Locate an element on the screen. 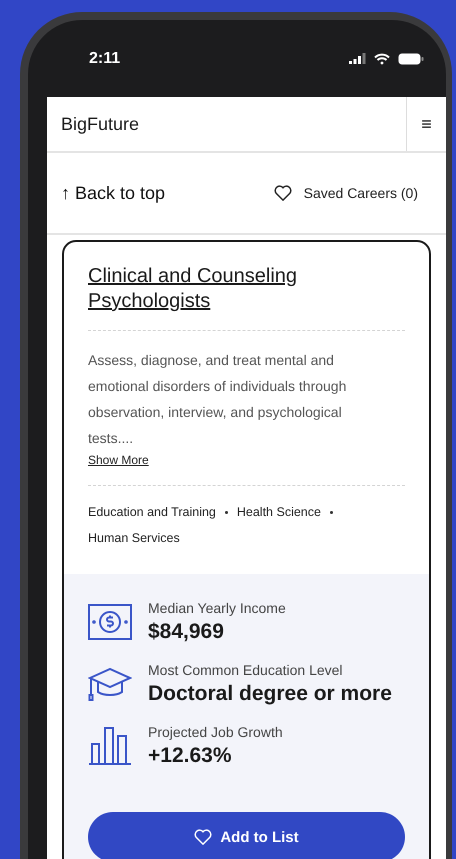 The height and width of the screenshot is (859, 456). stat-label: Median Yearly Income is located at coordinates (217, 608).